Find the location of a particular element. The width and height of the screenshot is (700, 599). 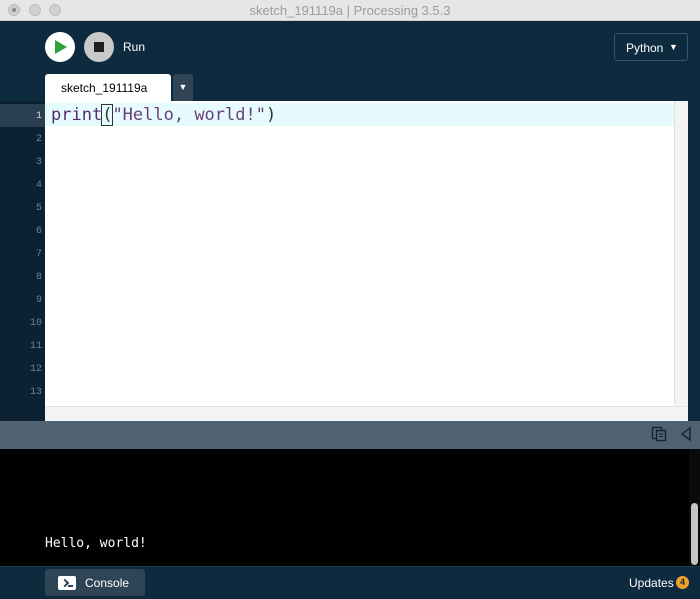

console-scroll-thumb is located at coordinates (694, 534).